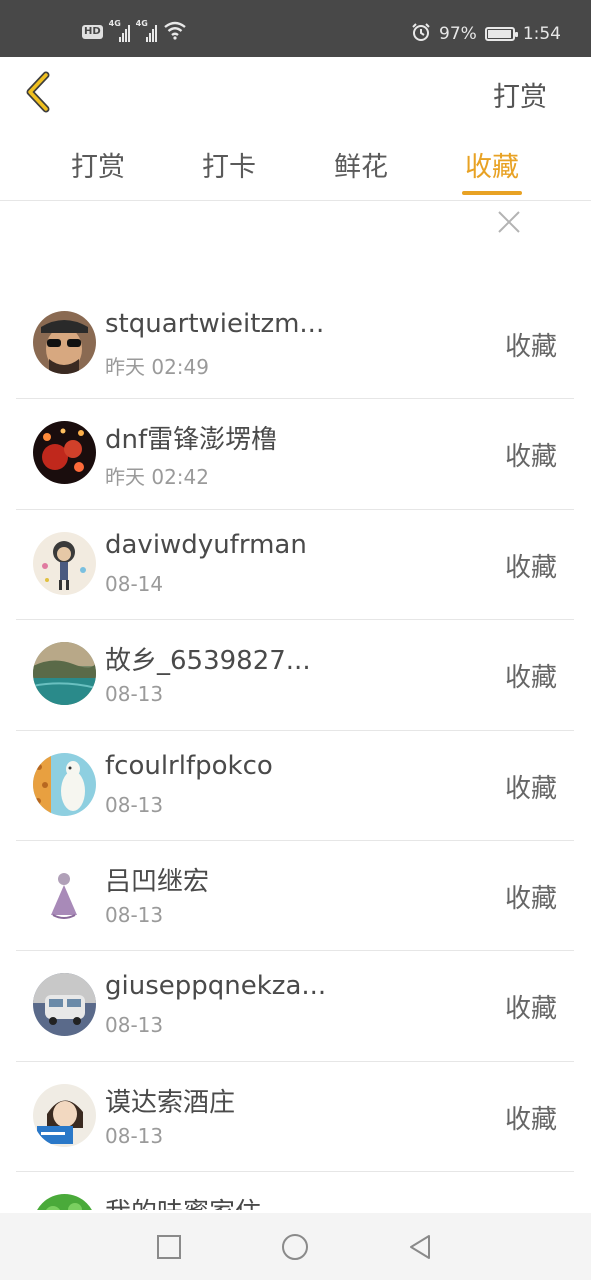  Describe the element at coordinates (295, 344) in the screenshot. I see `list-item: stquartwieitzm... 昨天 02:49 收藏` at that location.